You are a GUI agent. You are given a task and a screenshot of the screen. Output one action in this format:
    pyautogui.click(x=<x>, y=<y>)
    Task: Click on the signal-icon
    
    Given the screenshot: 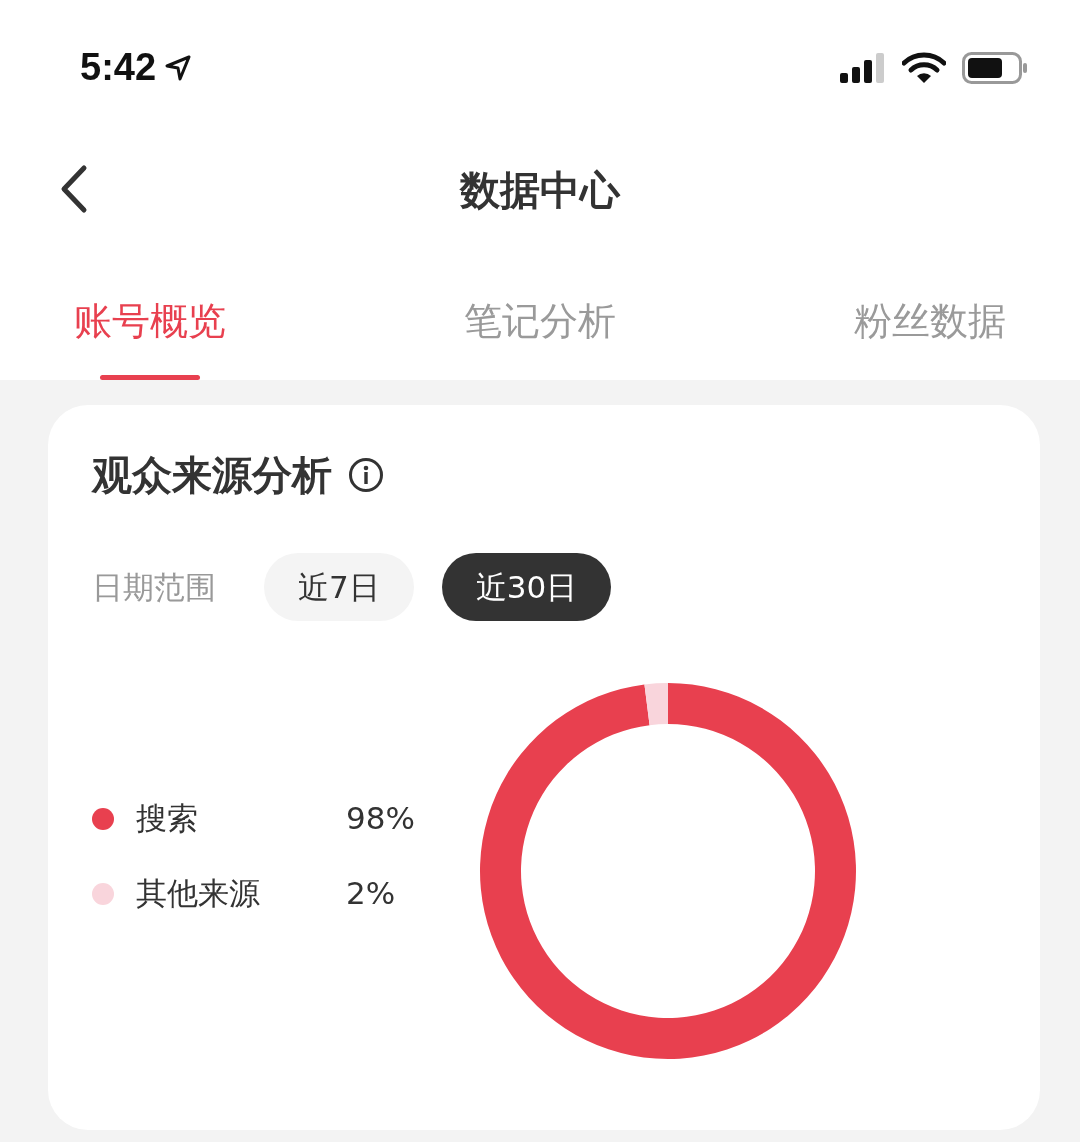 What is the action you would take?
    pyautogui.click(x=863, y=67)
    